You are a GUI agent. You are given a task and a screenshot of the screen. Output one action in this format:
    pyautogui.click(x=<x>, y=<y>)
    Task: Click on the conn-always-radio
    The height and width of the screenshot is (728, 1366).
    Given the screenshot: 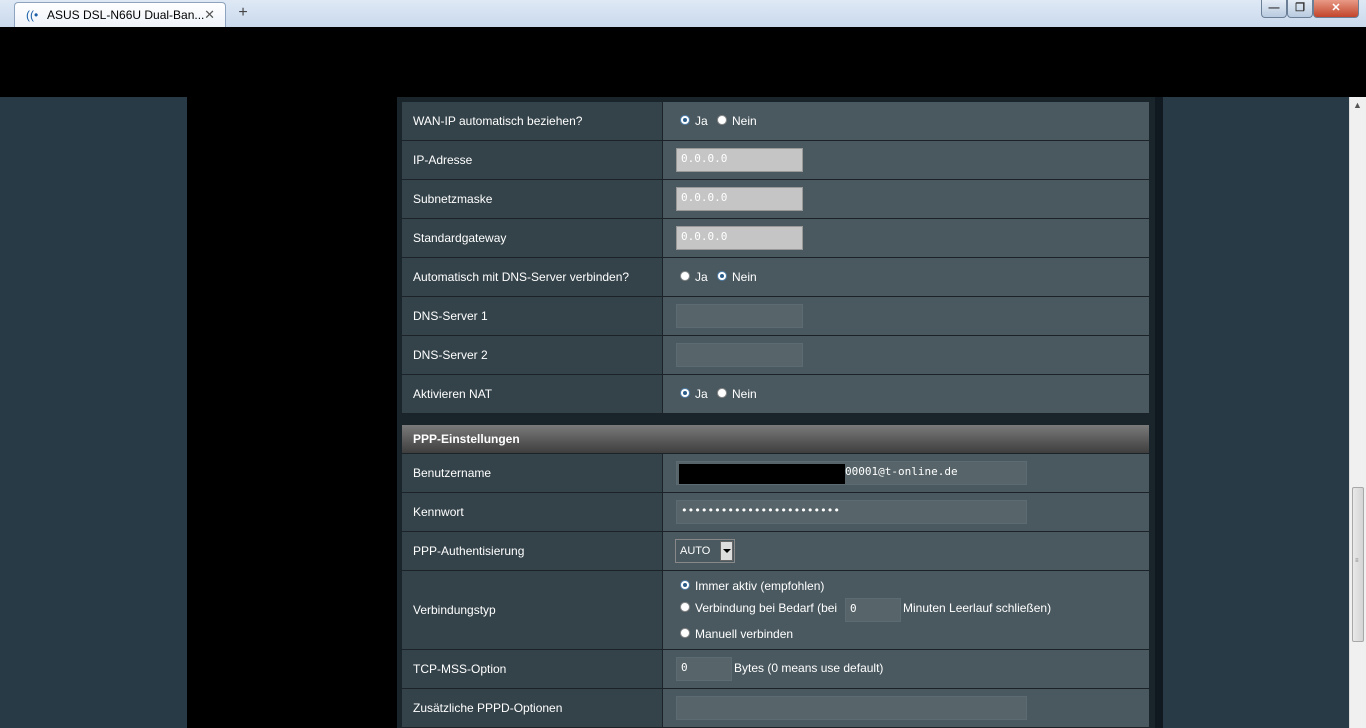 What is the action you would take?
    pyautogui.click(x=685, y=585)
    